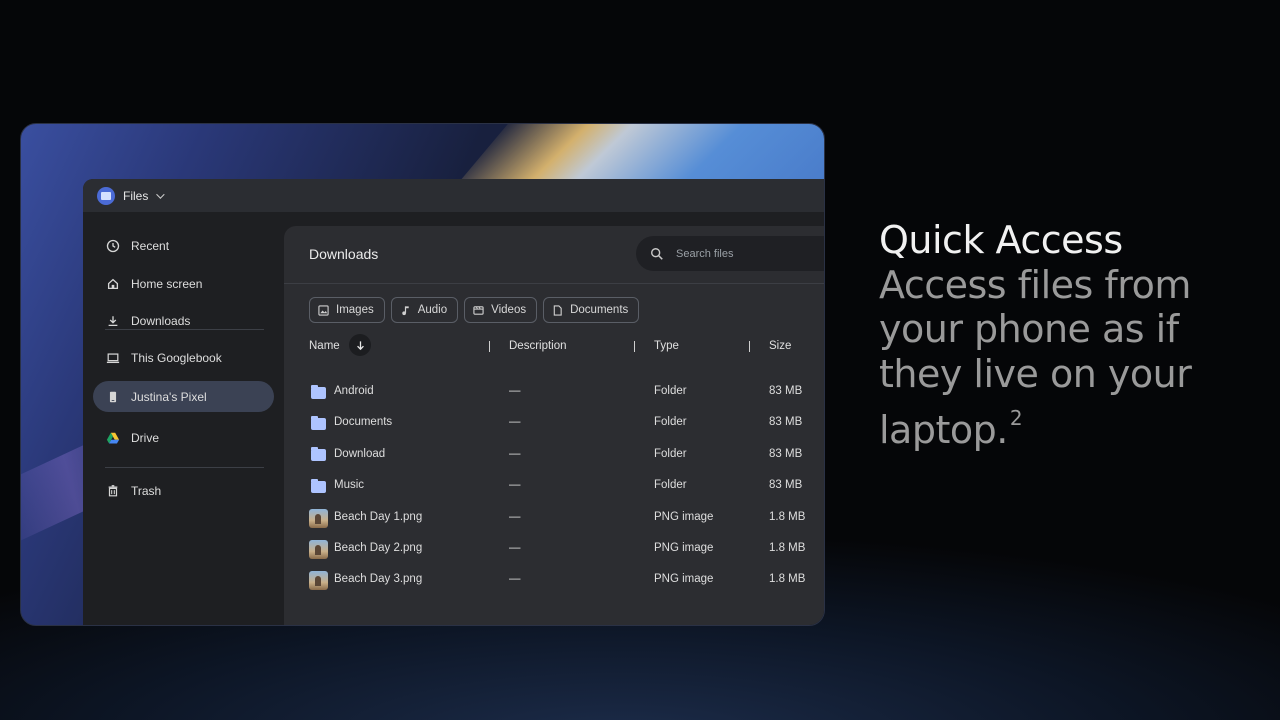 Image resolution: width=1280 pixels, height=720 pixels. I want to click on table-row: Beach Day 2.png — PNG image 1.8 MB, so click(566, 549).